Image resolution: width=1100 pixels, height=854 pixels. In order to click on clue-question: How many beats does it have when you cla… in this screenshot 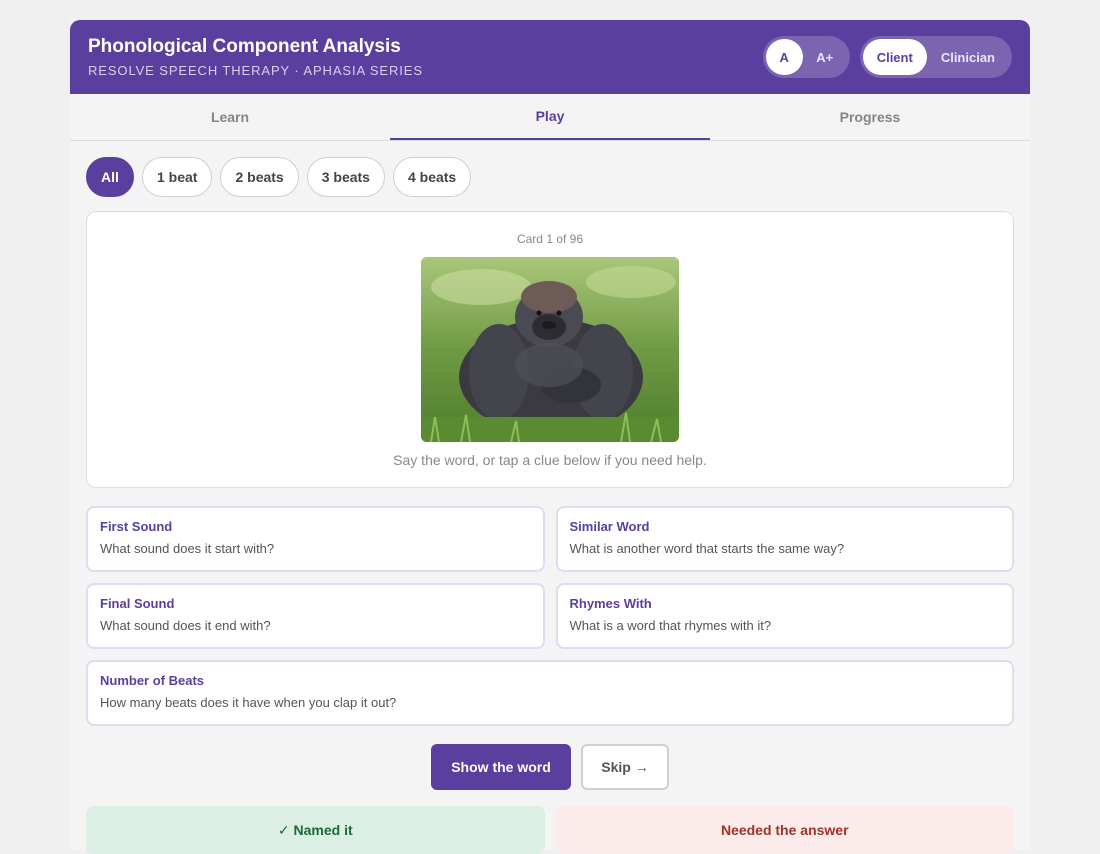, I will do `click(248, 702)`.